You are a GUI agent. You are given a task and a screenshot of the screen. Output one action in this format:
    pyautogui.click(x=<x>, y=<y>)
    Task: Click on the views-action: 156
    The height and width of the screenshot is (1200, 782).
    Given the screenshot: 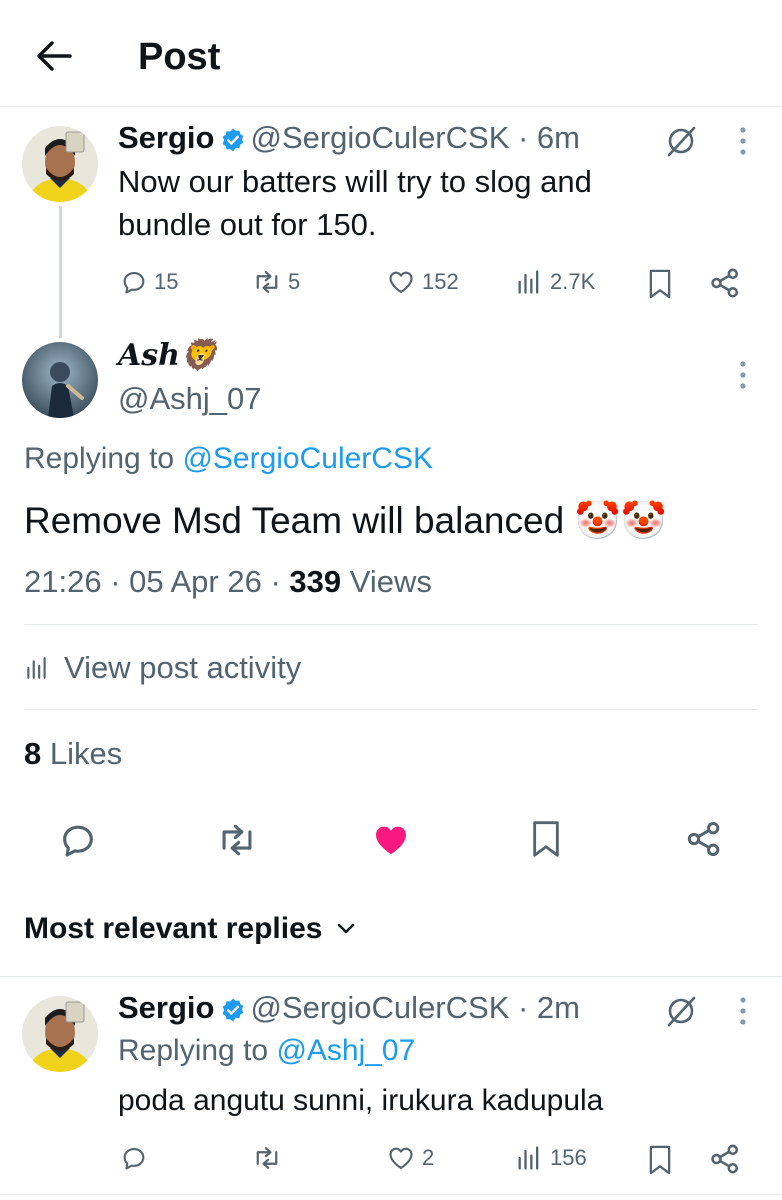 What is the action you would take?
    pyautogui.click(x=550, y=1158)
    